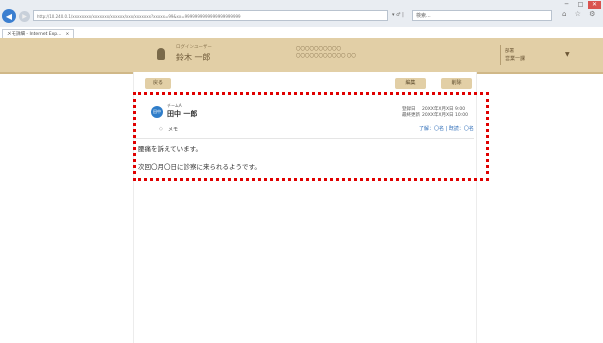 The width and height of the screenshot is (603, 343). I want to click on minimize-button: ─, so click(566, 5).